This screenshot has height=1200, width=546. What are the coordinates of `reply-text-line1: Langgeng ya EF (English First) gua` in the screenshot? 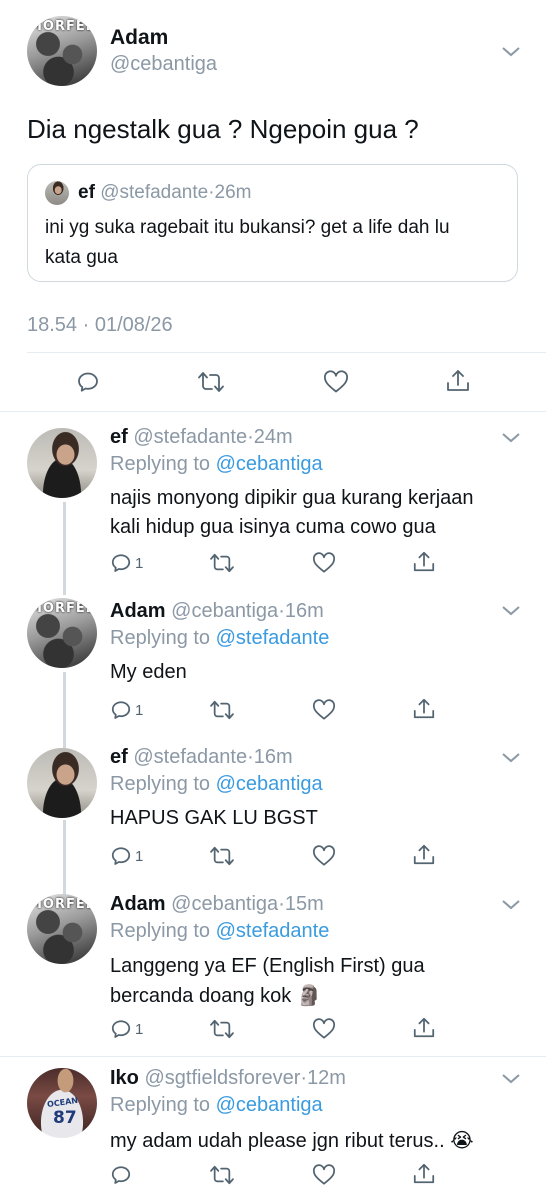 It's located at (267, 966).